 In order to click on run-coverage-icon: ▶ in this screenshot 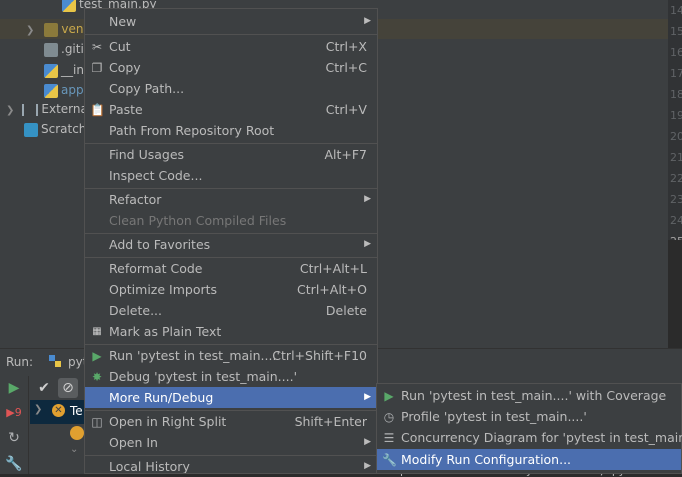, I will do `click(389, 396)`.